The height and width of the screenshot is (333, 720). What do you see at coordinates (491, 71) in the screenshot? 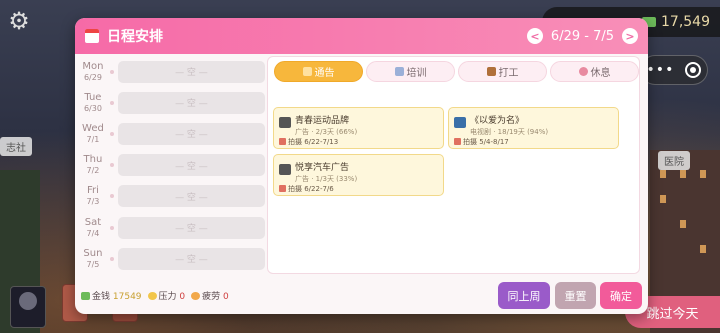
I see `briefcase-icon` at bounding box center [491, 71].